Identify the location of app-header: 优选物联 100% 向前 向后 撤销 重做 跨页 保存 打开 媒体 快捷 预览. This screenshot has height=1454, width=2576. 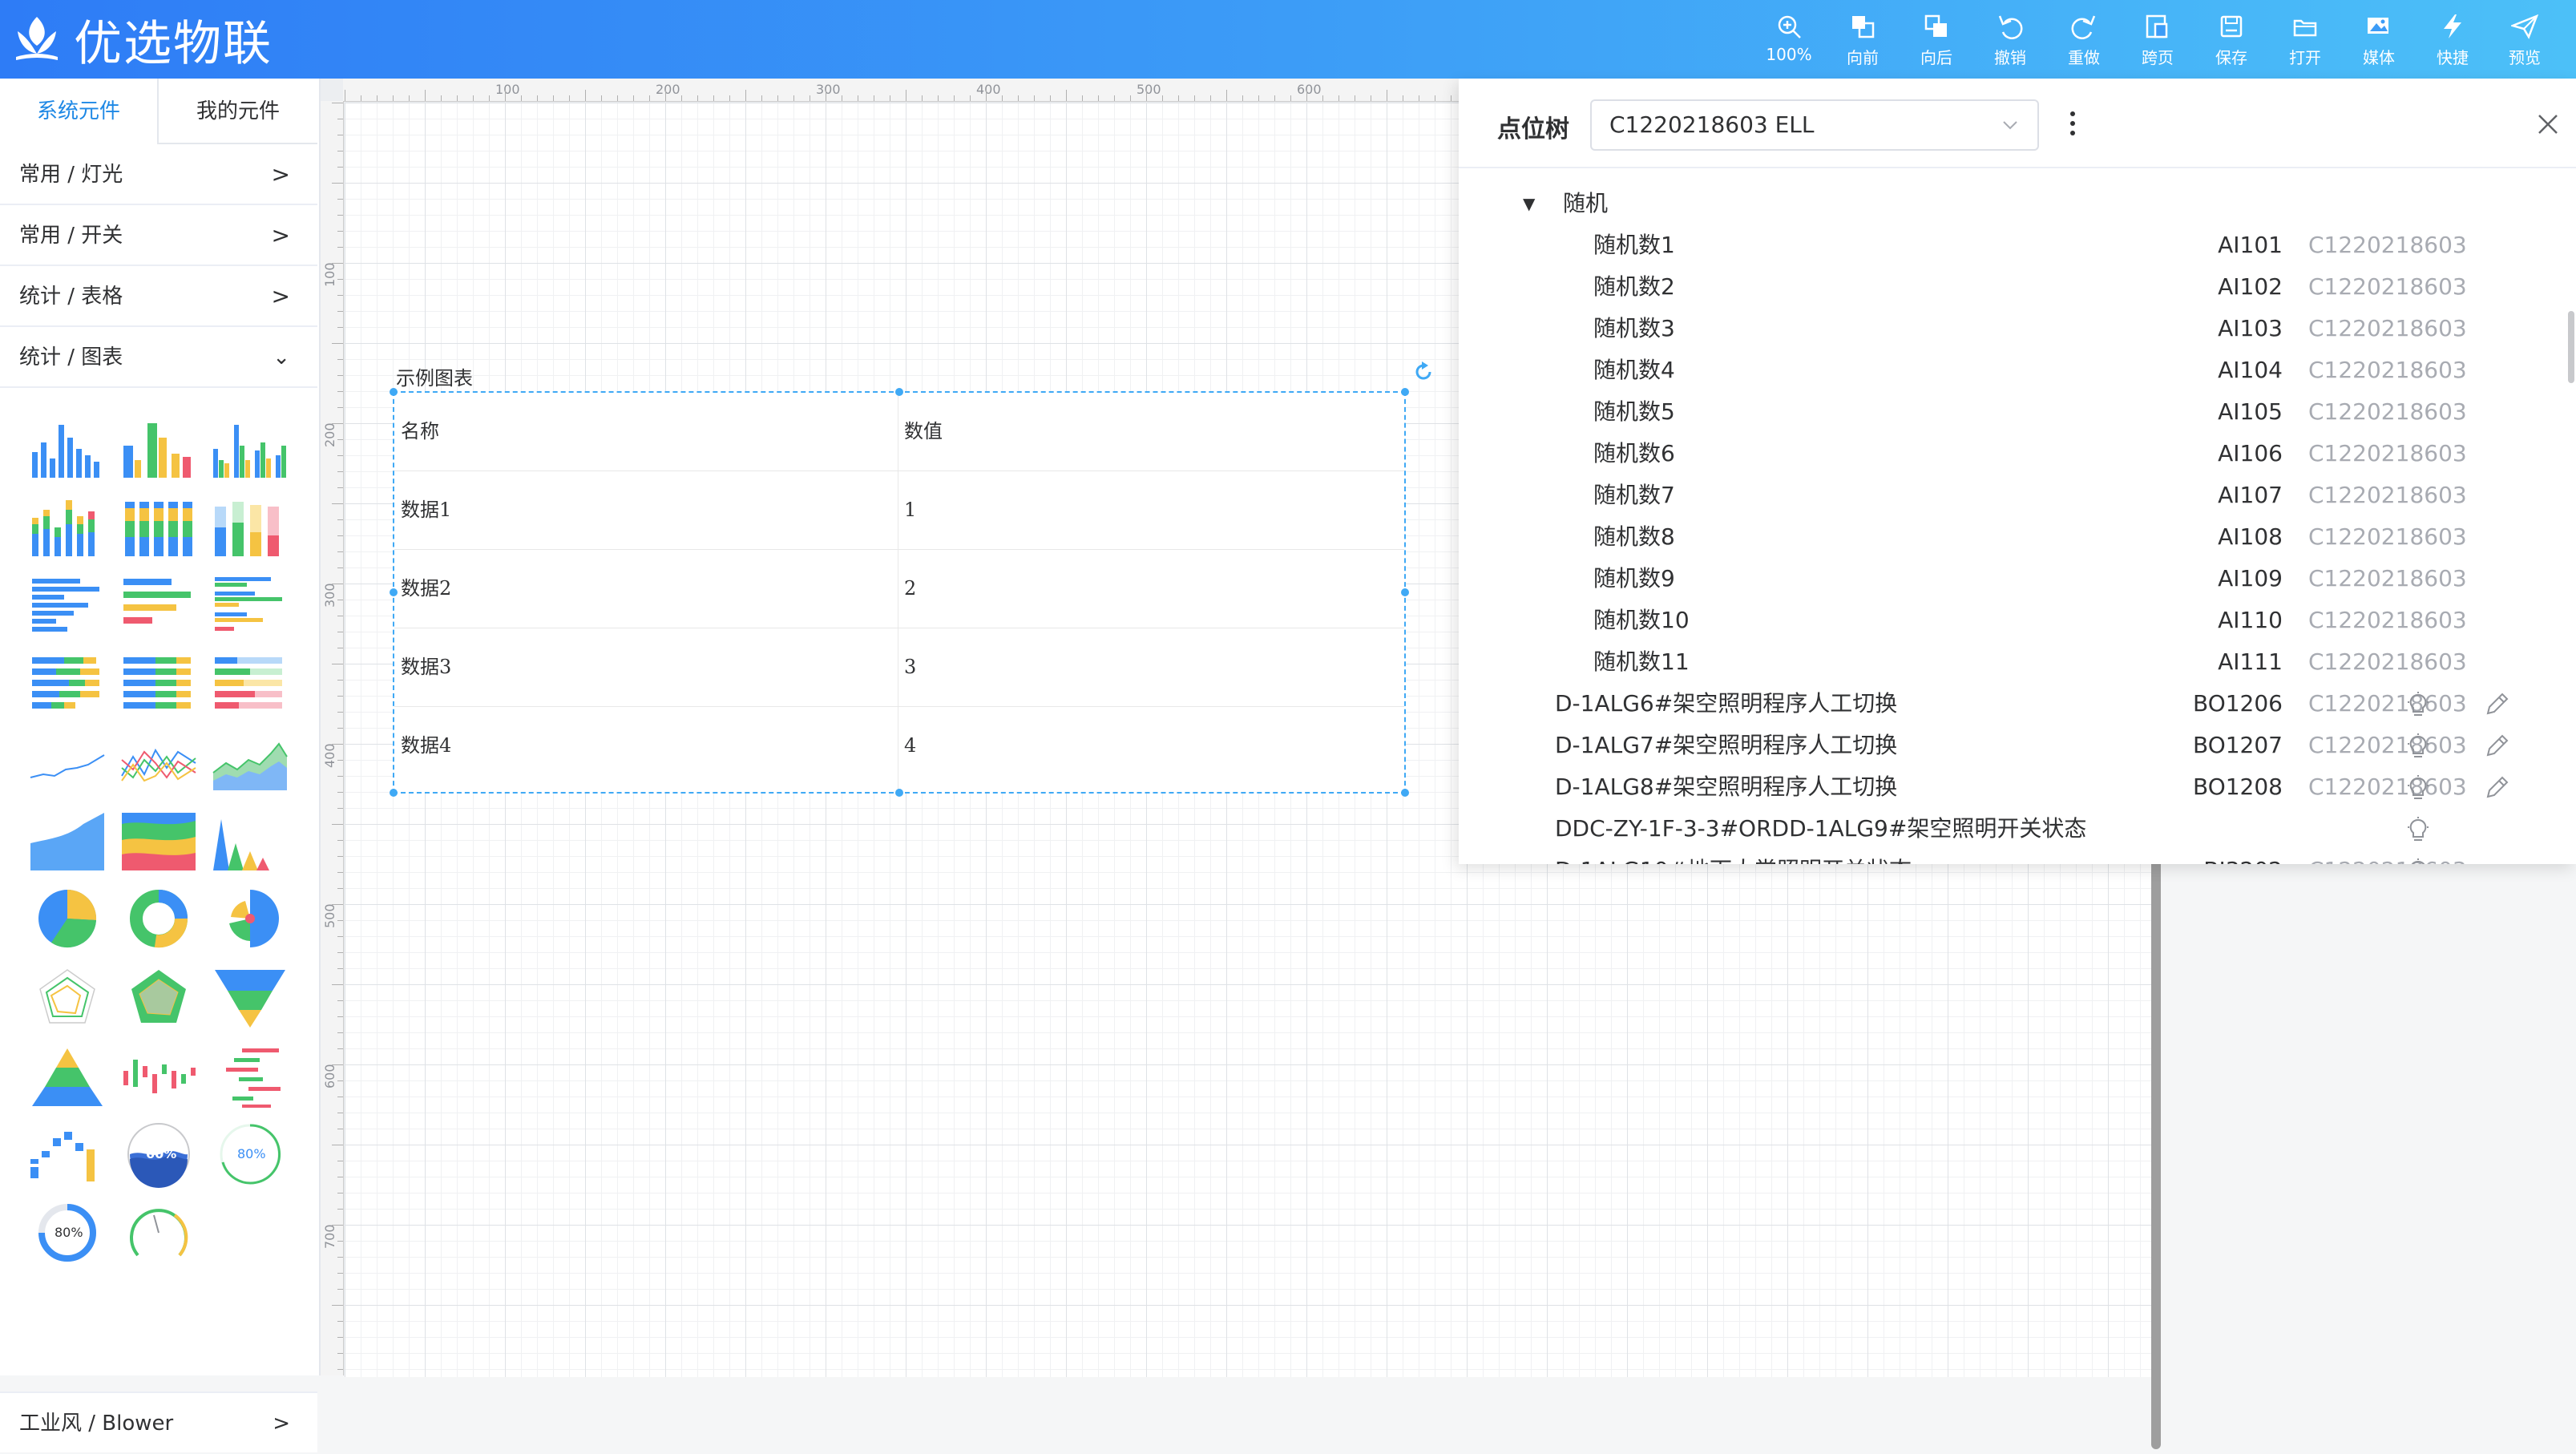
(1288, 39).